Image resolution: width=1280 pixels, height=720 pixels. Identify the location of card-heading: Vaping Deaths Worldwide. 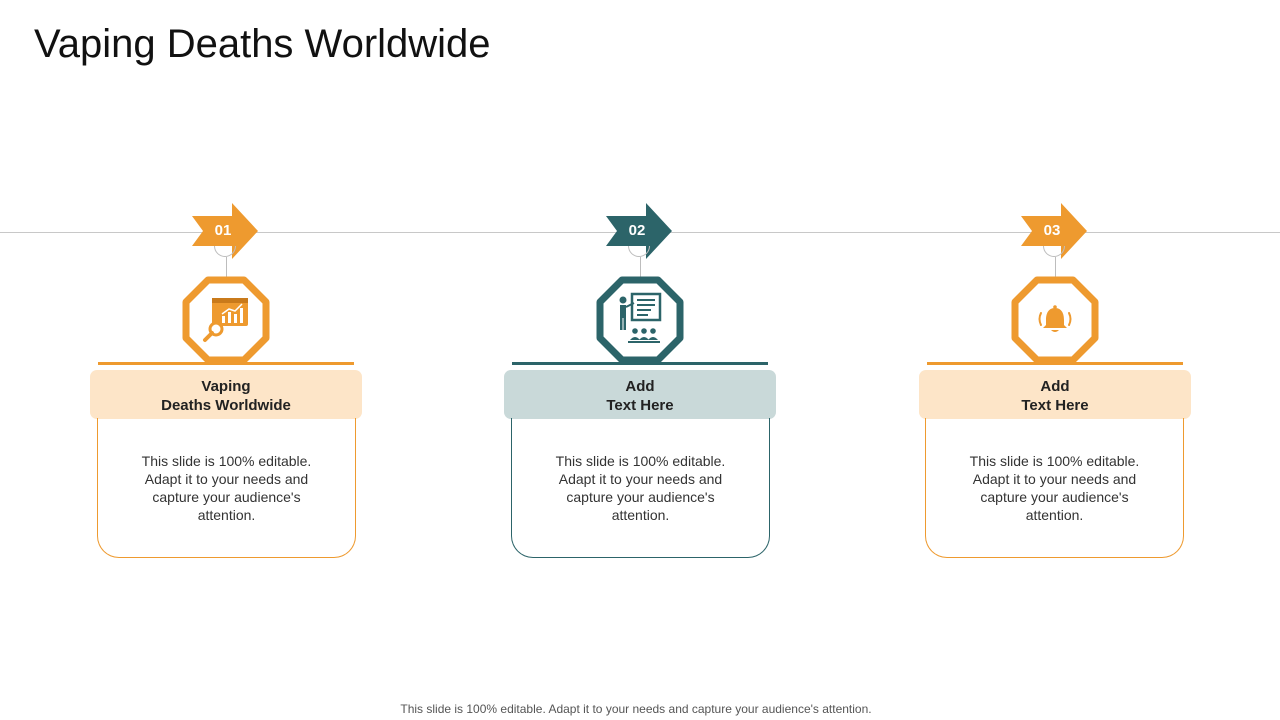
(226, 394).